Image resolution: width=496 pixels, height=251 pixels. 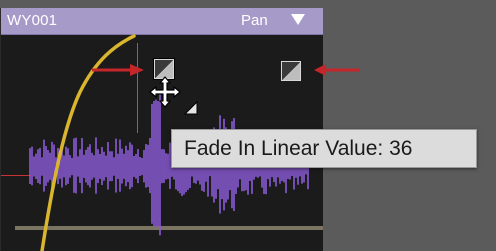 I want to click on move-cursor-icon, so click(x=165, y=92).